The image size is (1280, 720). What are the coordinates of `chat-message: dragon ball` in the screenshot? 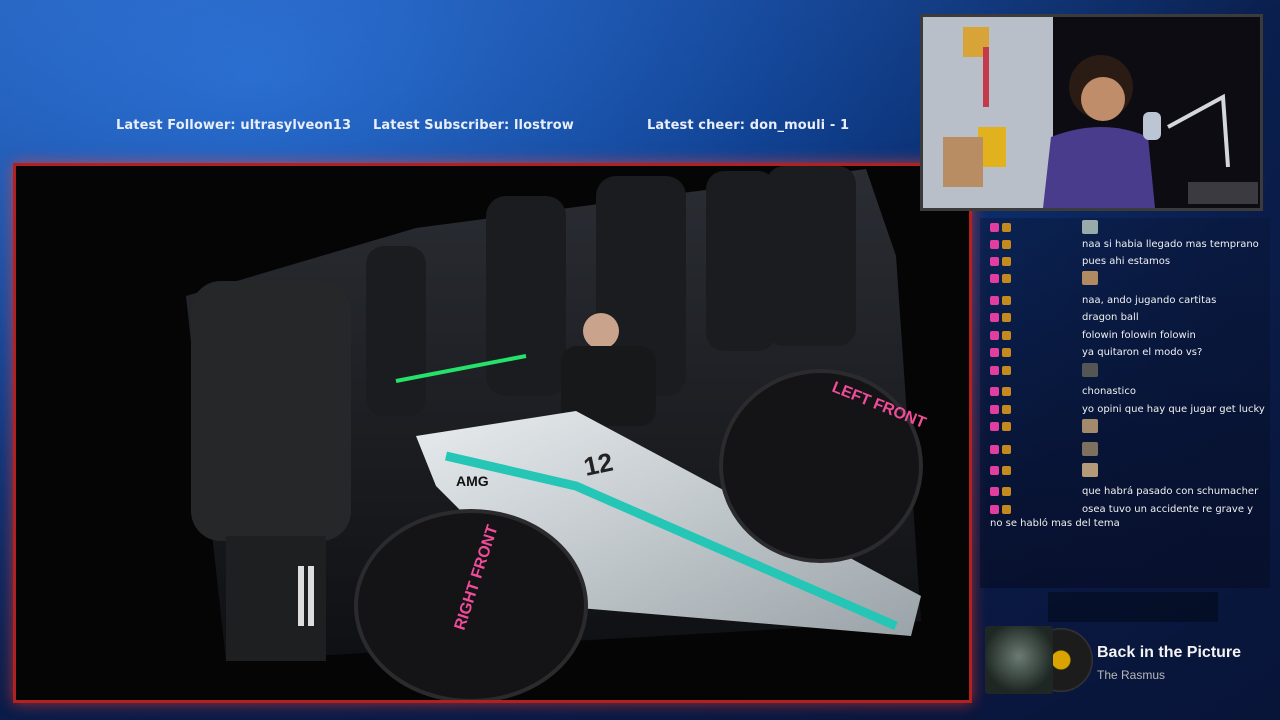 It's located at (1128, 318).